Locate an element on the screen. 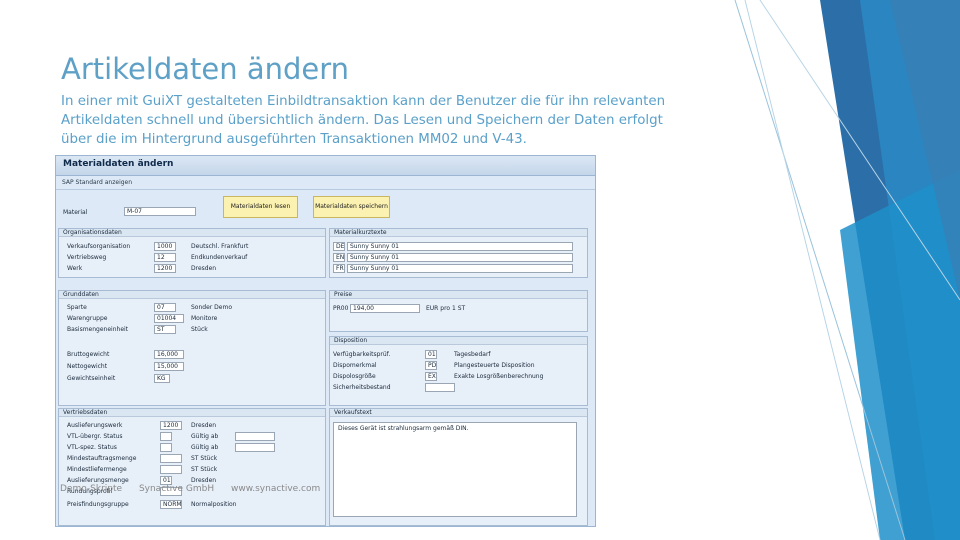  sales-label: VTL-spez. Status is located at coordinates (92, 447).